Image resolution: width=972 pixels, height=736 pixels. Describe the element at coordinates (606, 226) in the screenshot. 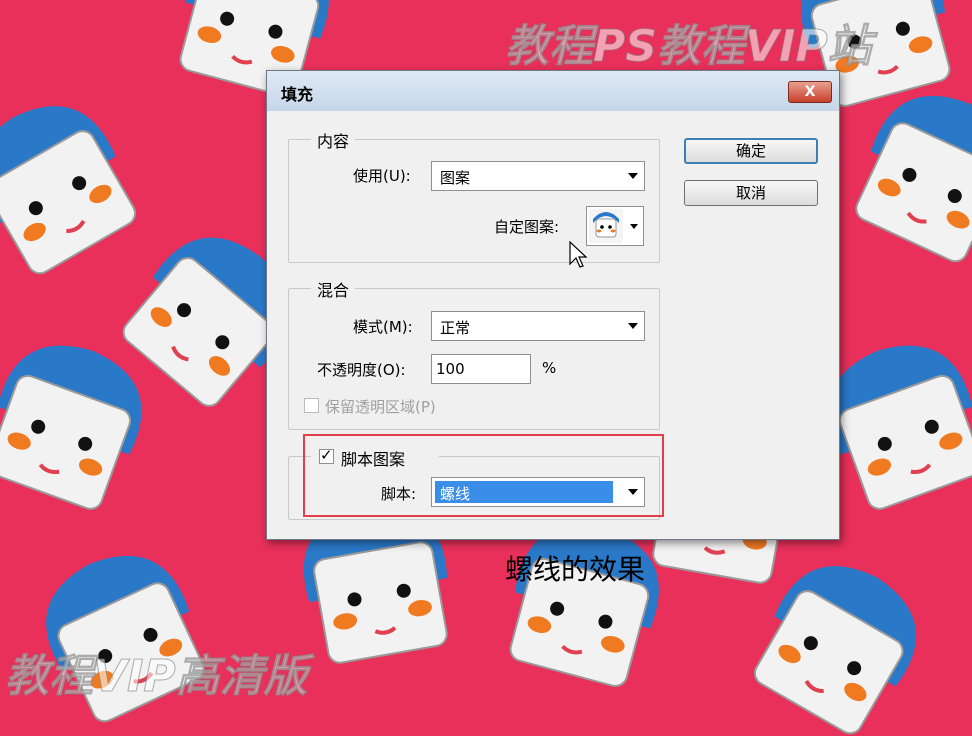

I see `pattern-thumbnail-icon` at that location.